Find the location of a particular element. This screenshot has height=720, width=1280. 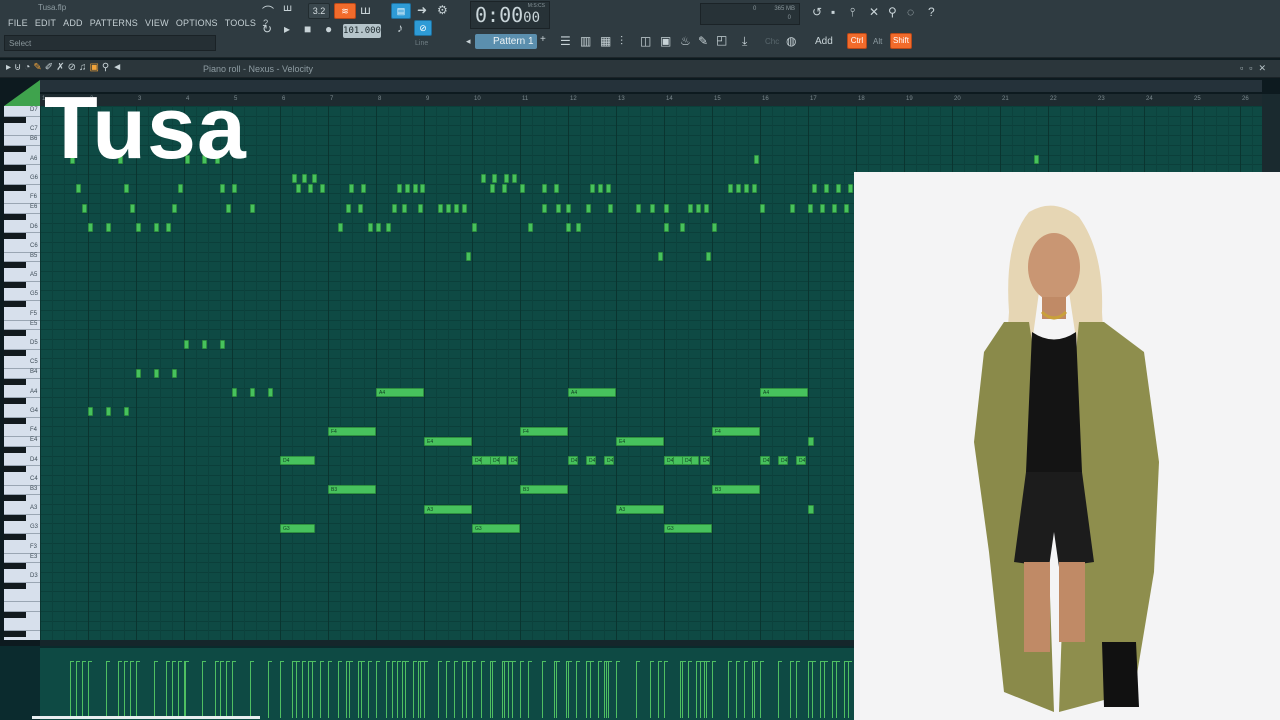

note: B3 is located at coordinates (352, 490).